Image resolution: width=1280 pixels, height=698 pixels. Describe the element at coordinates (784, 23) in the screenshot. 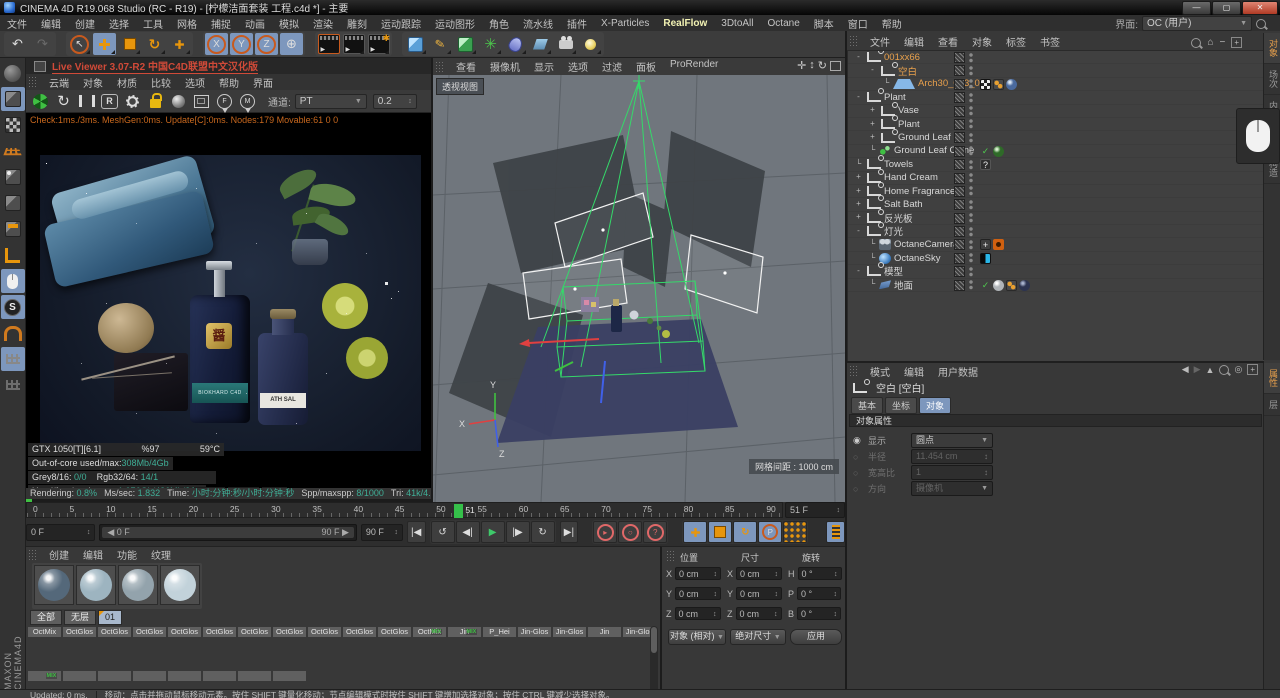

I see `menu-item: Octane` at that location.